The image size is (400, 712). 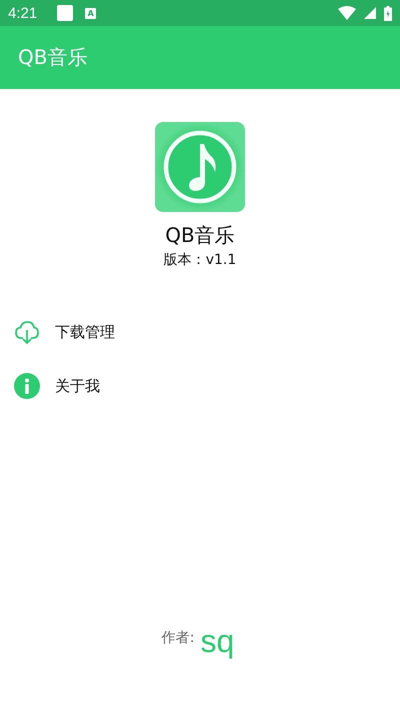 I want to click on notification-letter-icon: A, so click(x=90, y=13).